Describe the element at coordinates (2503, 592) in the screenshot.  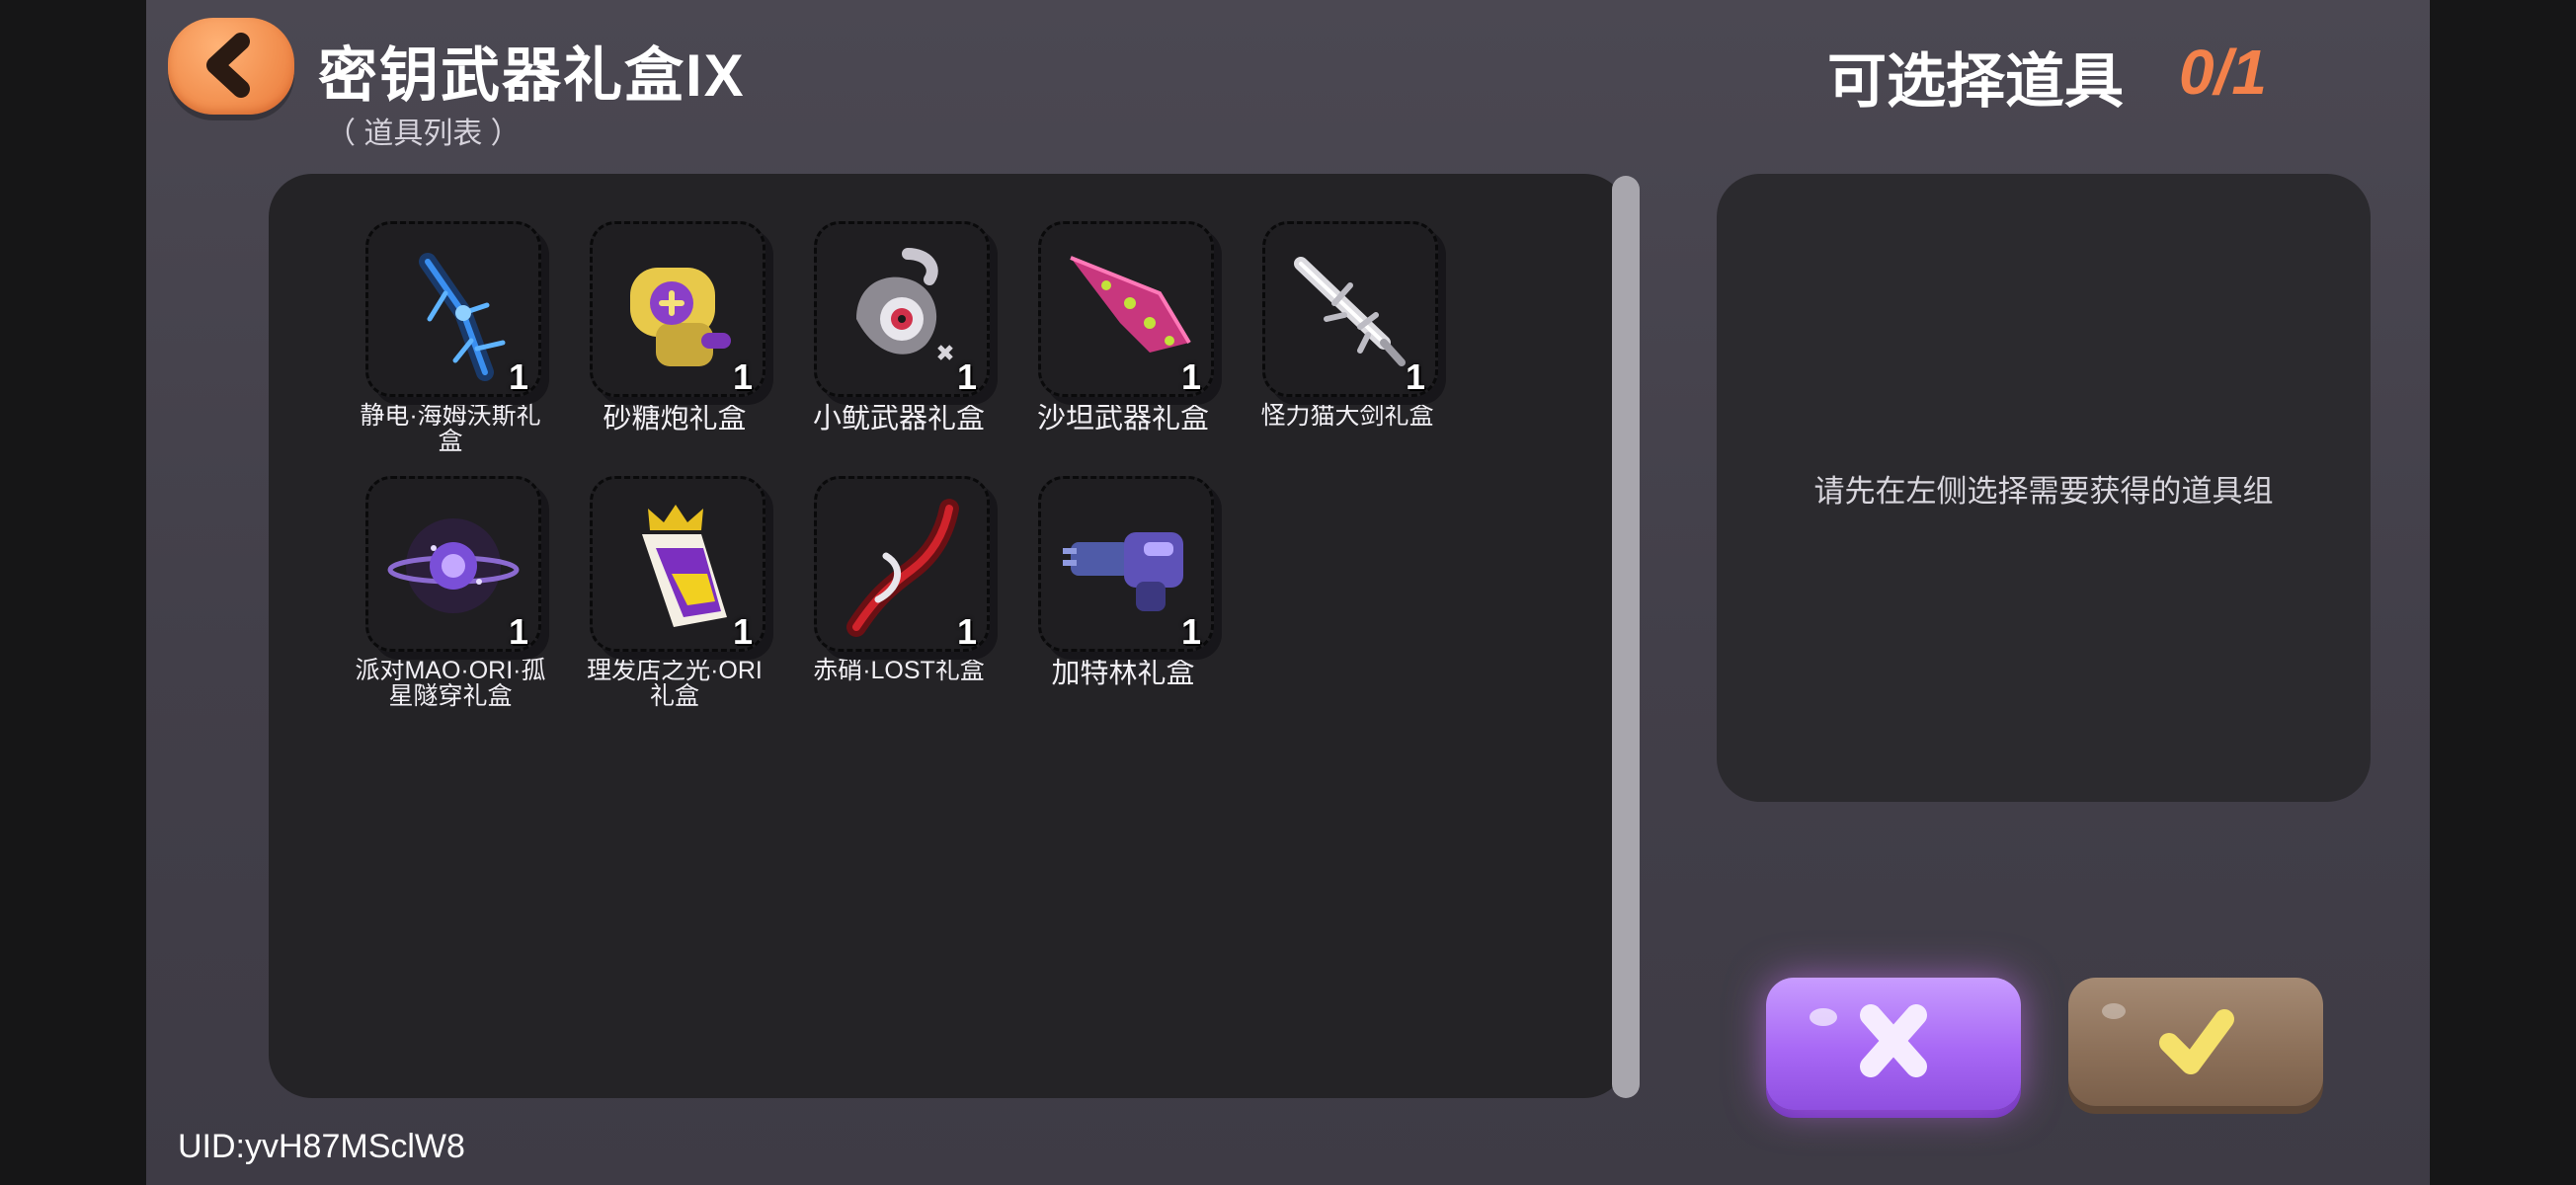
I see `right-letterbox` at that location.